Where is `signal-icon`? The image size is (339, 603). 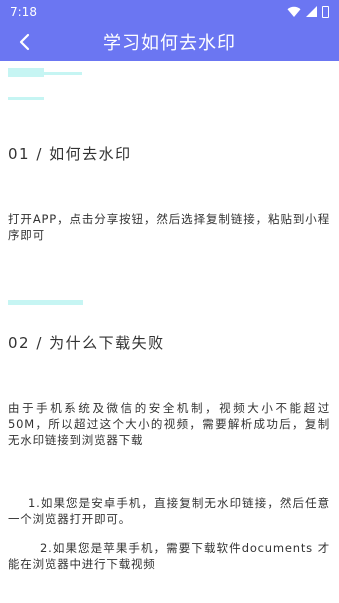 signal-icon is located at coordinates (311, 11).